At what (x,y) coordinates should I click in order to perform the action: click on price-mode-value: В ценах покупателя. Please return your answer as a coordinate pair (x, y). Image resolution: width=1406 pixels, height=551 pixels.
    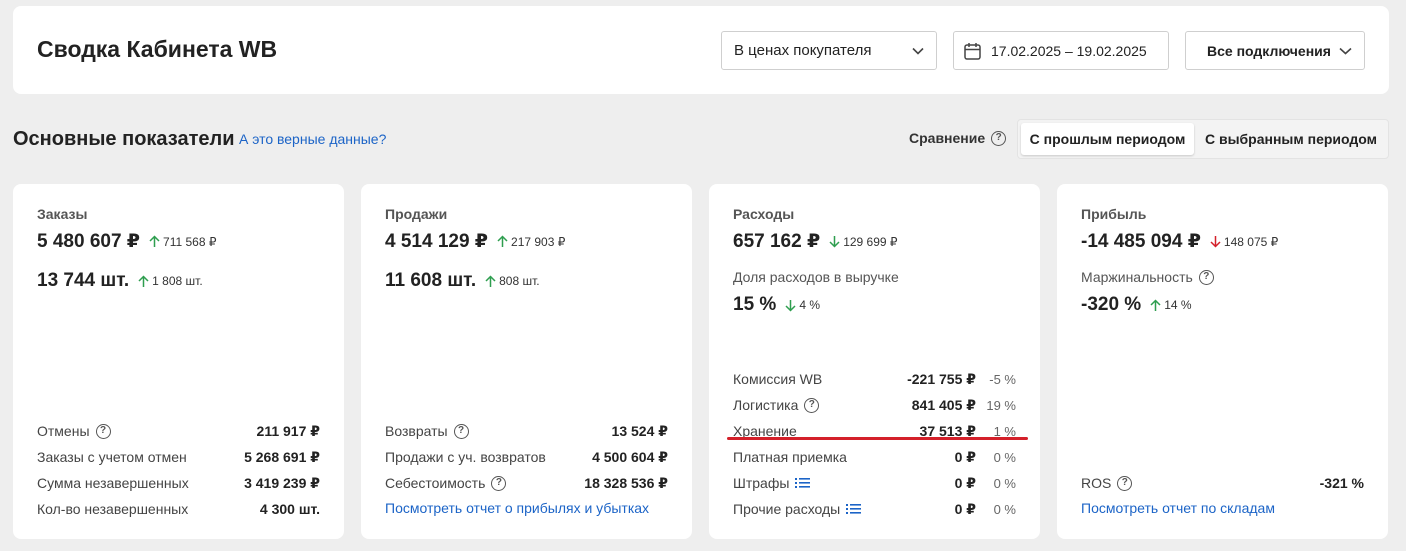
    Looking at the image, I should click on (803, 50).